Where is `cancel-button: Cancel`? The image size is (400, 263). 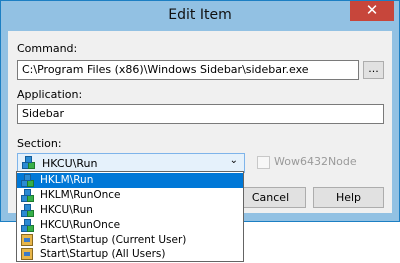
cancel-button: Cancel is located at coordinates (270, 197).